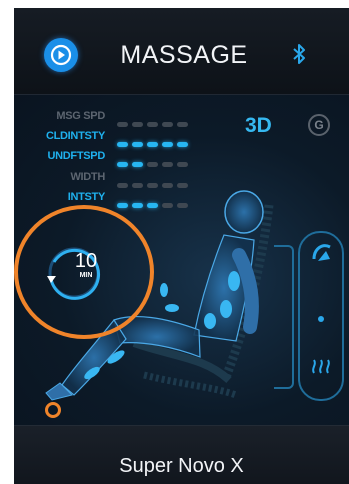 Image resolution: width=349 pixels, height=484 pixels. What do you see at coordinates (319, 125) in the screenshot?
I see `g-mode-icon: G` at bounding box center [319, 125].